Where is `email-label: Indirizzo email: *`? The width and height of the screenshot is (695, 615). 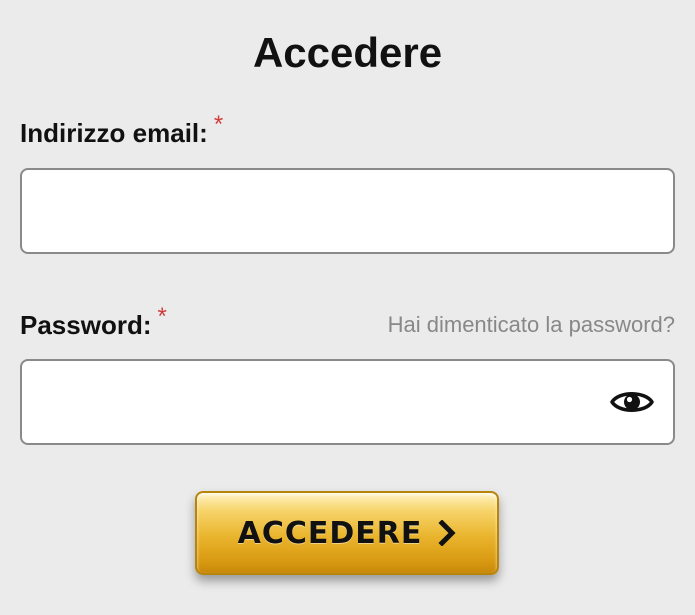
email-label: Indirizzo email: * is located at coordinates (121, 130).